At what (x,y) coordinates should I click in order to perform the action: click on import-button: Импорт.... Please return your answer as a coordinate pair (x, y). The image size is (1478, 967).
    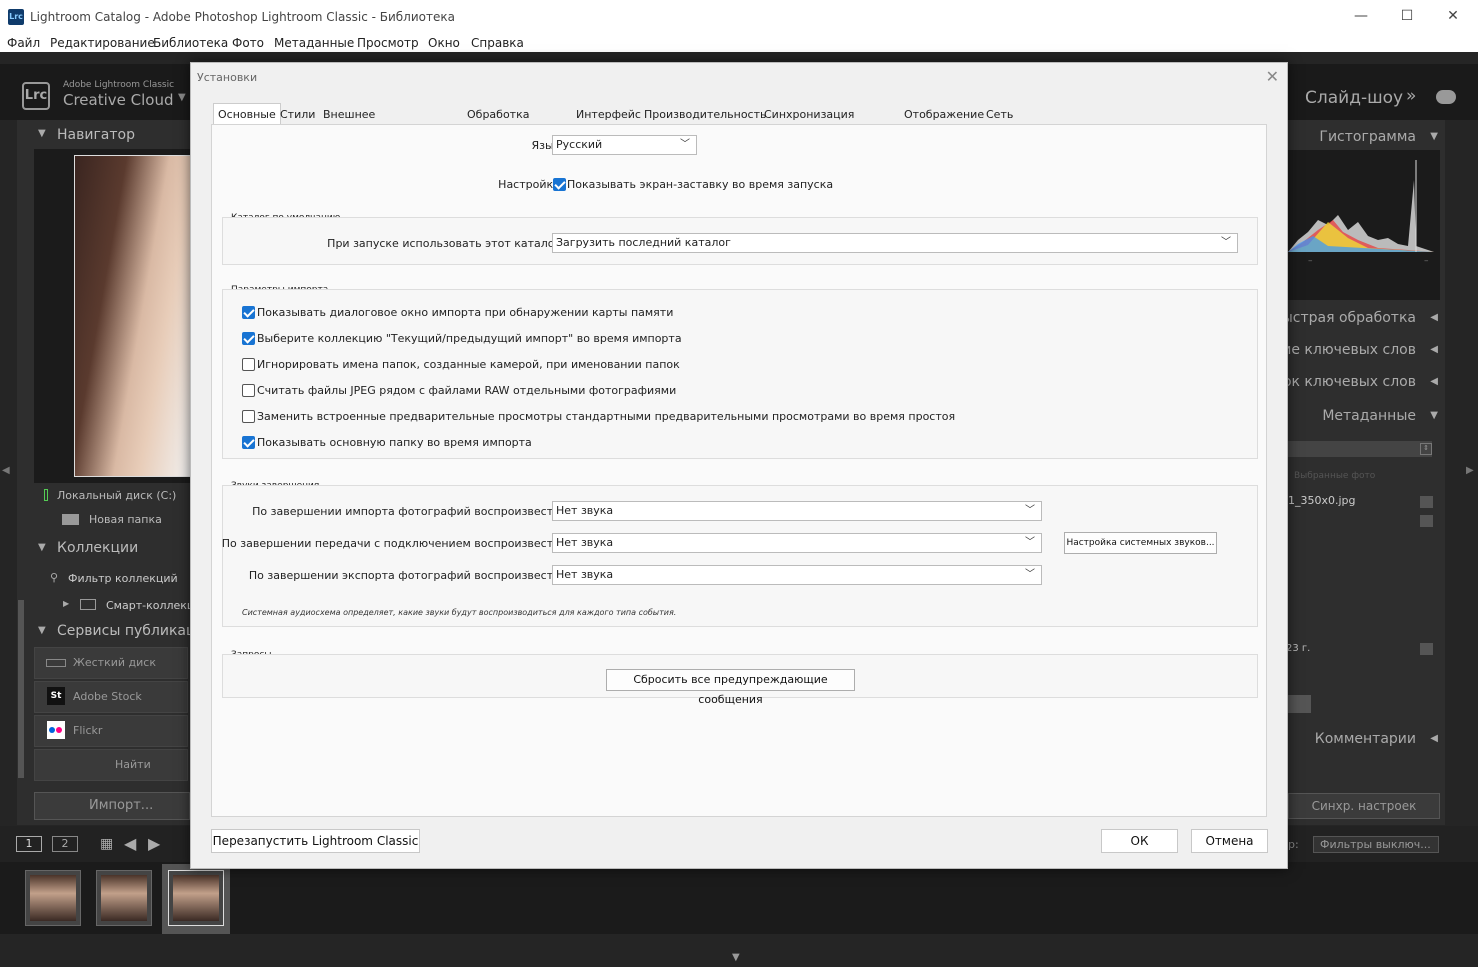
    Looking at the image, I should click on (112, 806).